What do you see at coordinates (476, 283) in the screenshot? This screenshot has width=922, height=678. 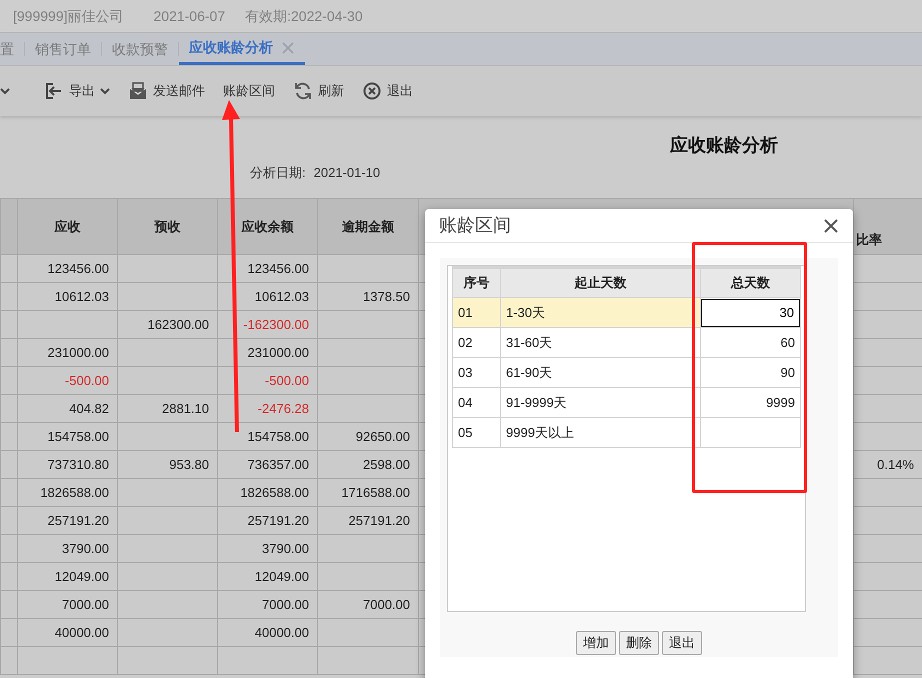 I see `column-header: 序号` at bounding box center [476, 283].